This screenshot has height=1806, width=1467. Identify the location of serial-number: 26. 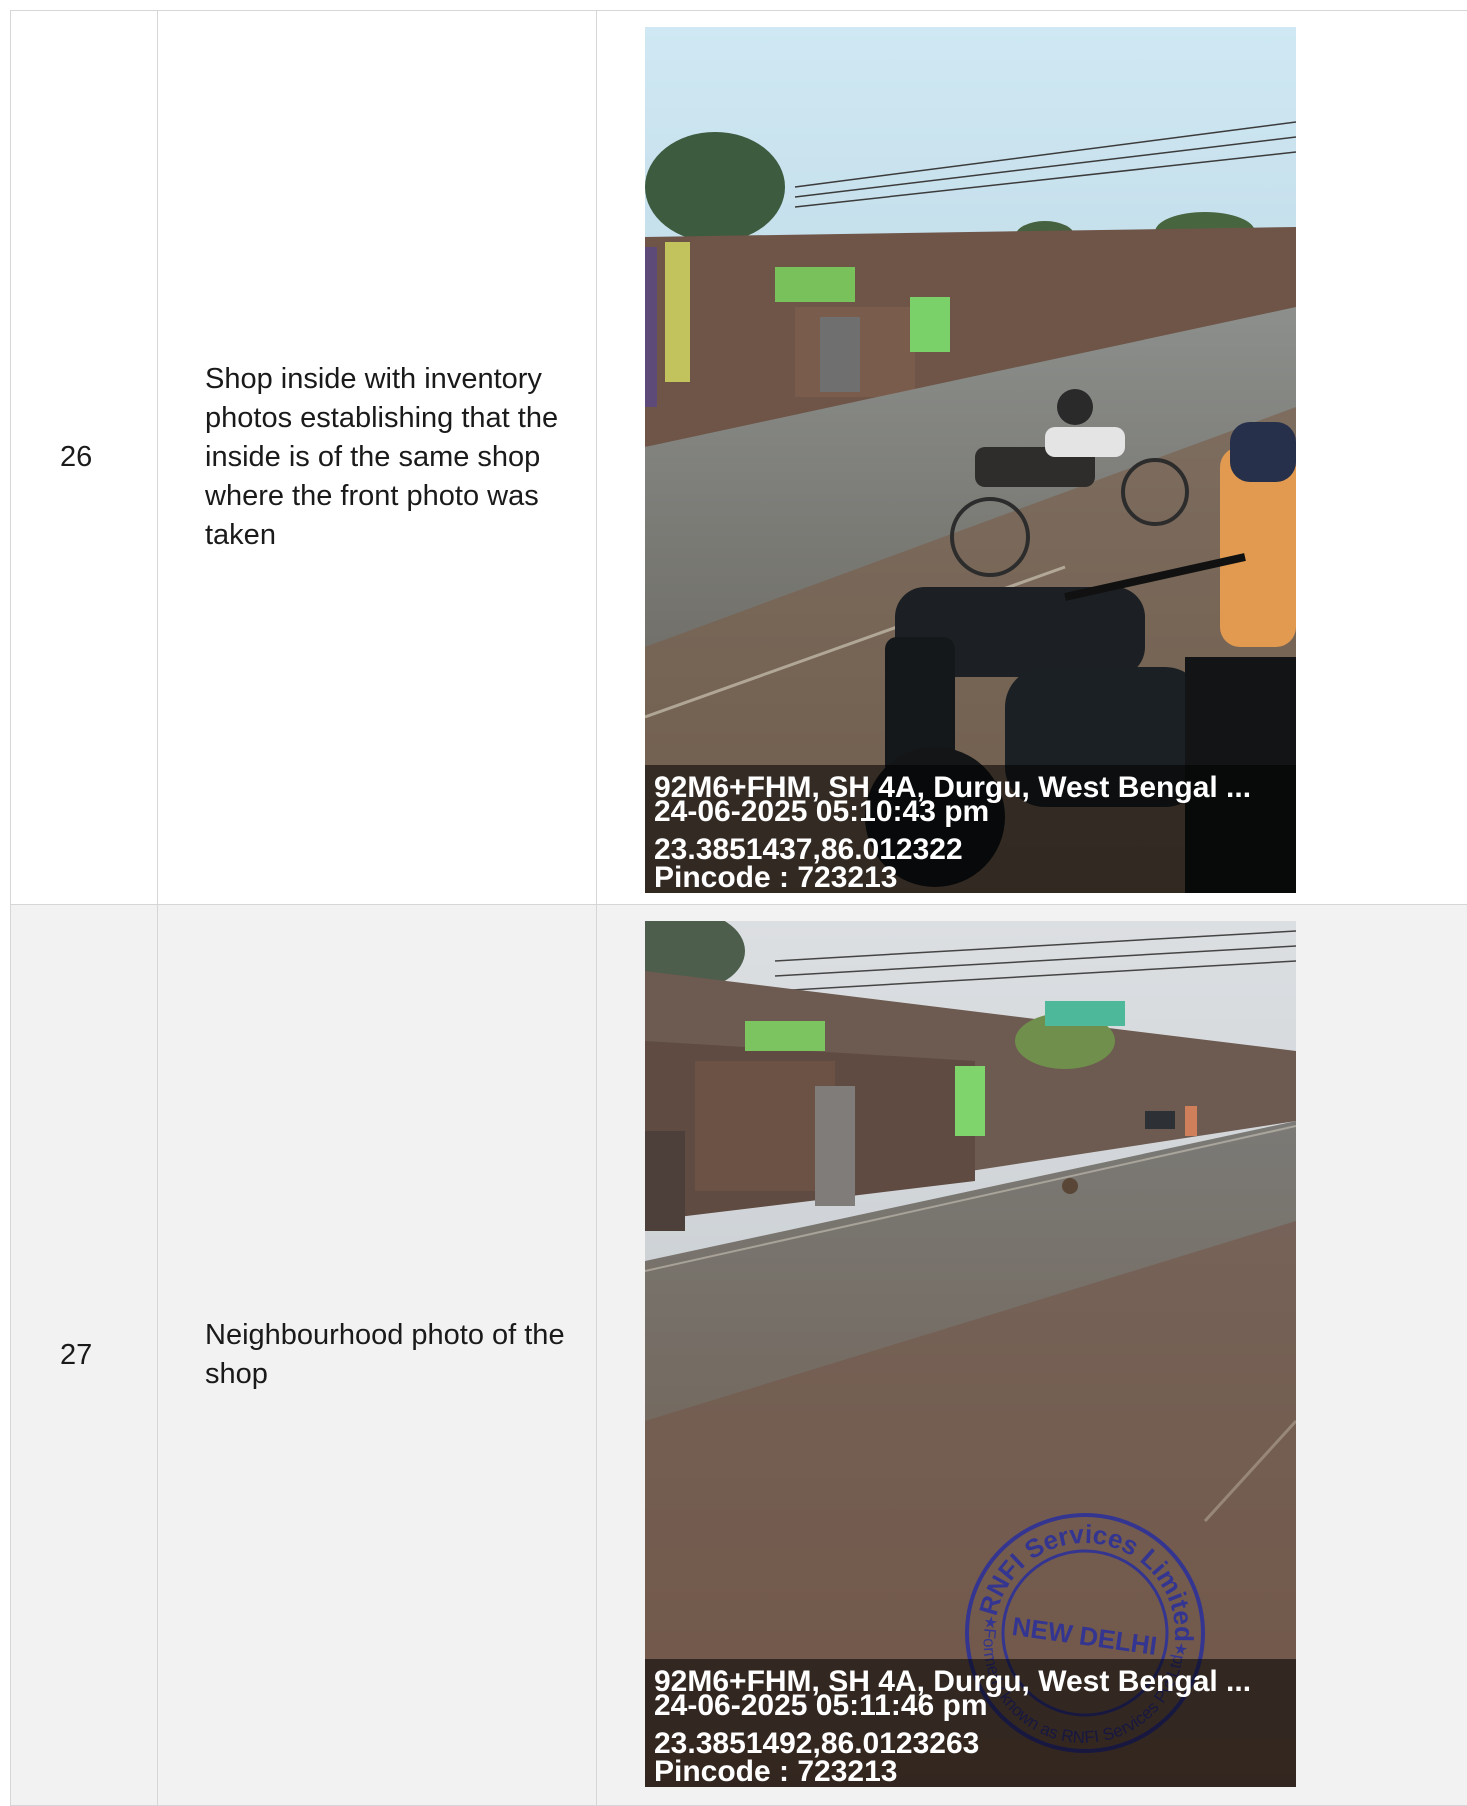
(84, 458).